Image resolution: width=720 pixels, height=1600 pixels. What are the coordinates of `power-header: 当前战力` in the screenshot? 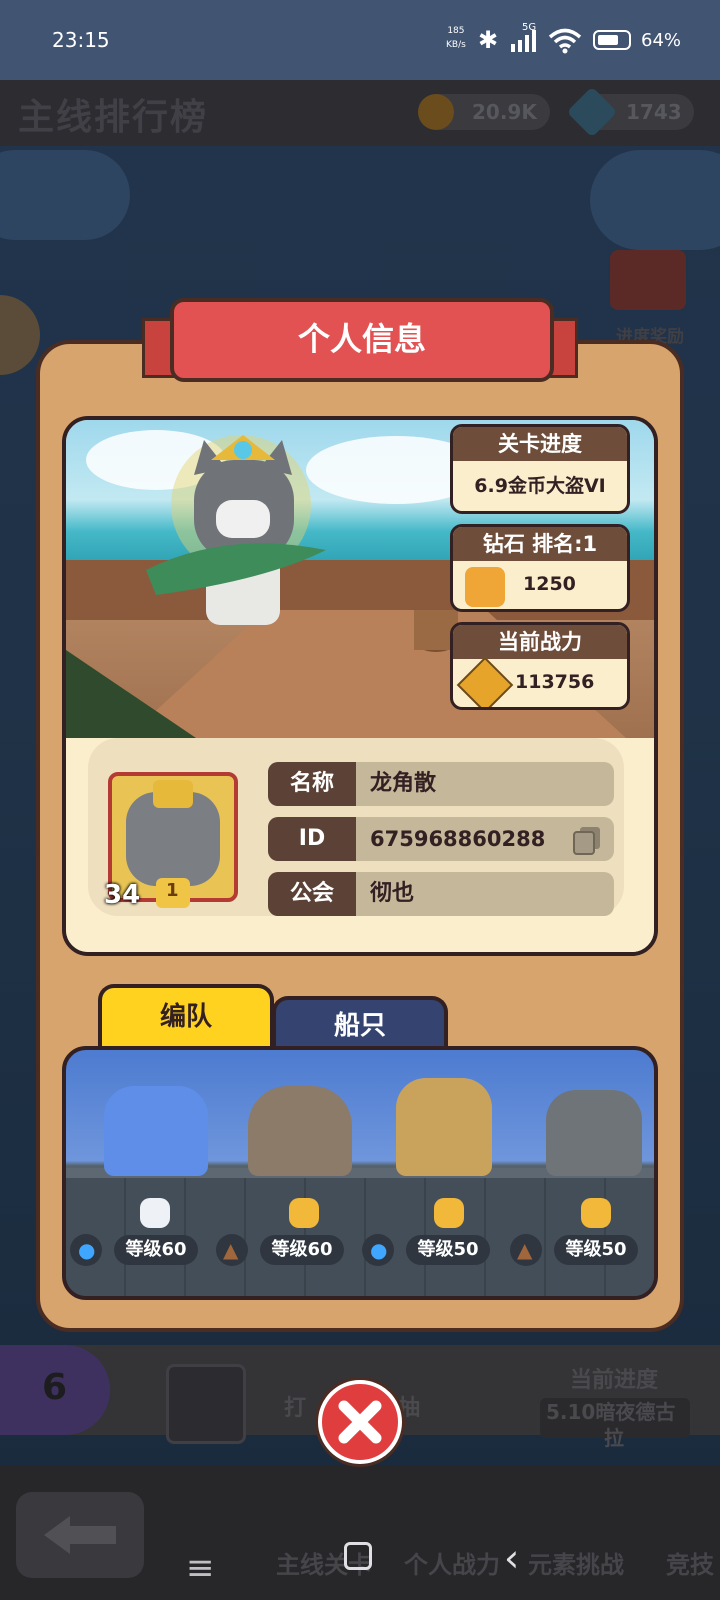 It's located at (540, 642).